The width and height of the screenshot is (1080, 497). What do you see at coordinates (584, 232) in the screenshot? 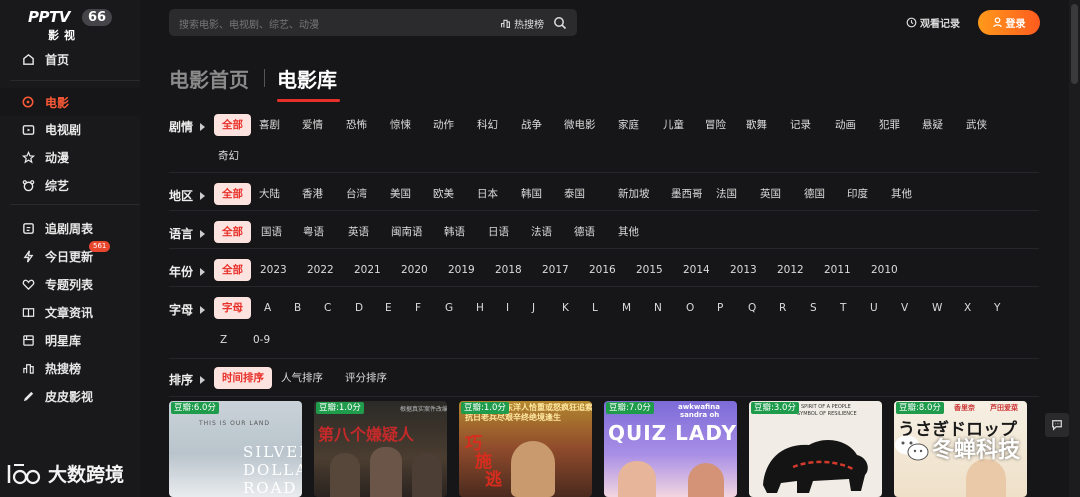
I see `filter-option-language: 德语` at bounding box center [584, 232].